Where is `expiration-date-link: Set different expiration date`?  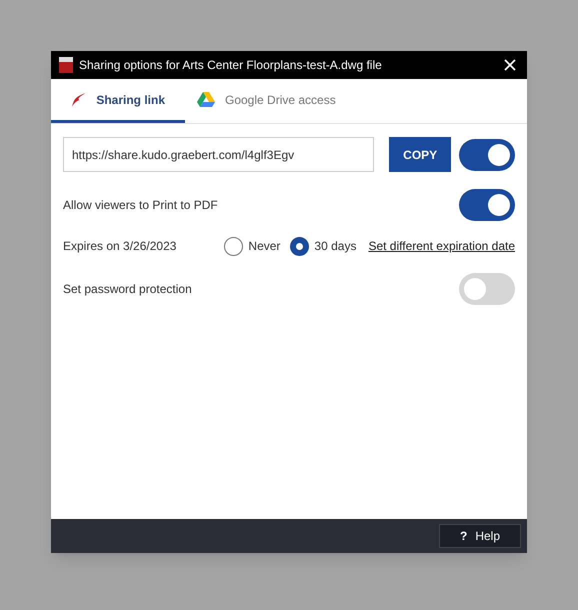
expiration-date-link: Set different expiration date is located at coordinates (441, 246).